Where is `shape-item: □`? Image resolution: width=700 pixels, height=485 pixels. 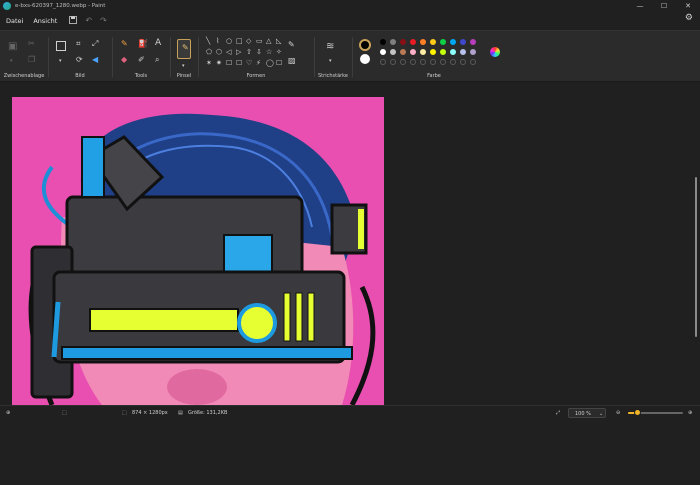
shape-item: □ is located at coordinates (239, 41).